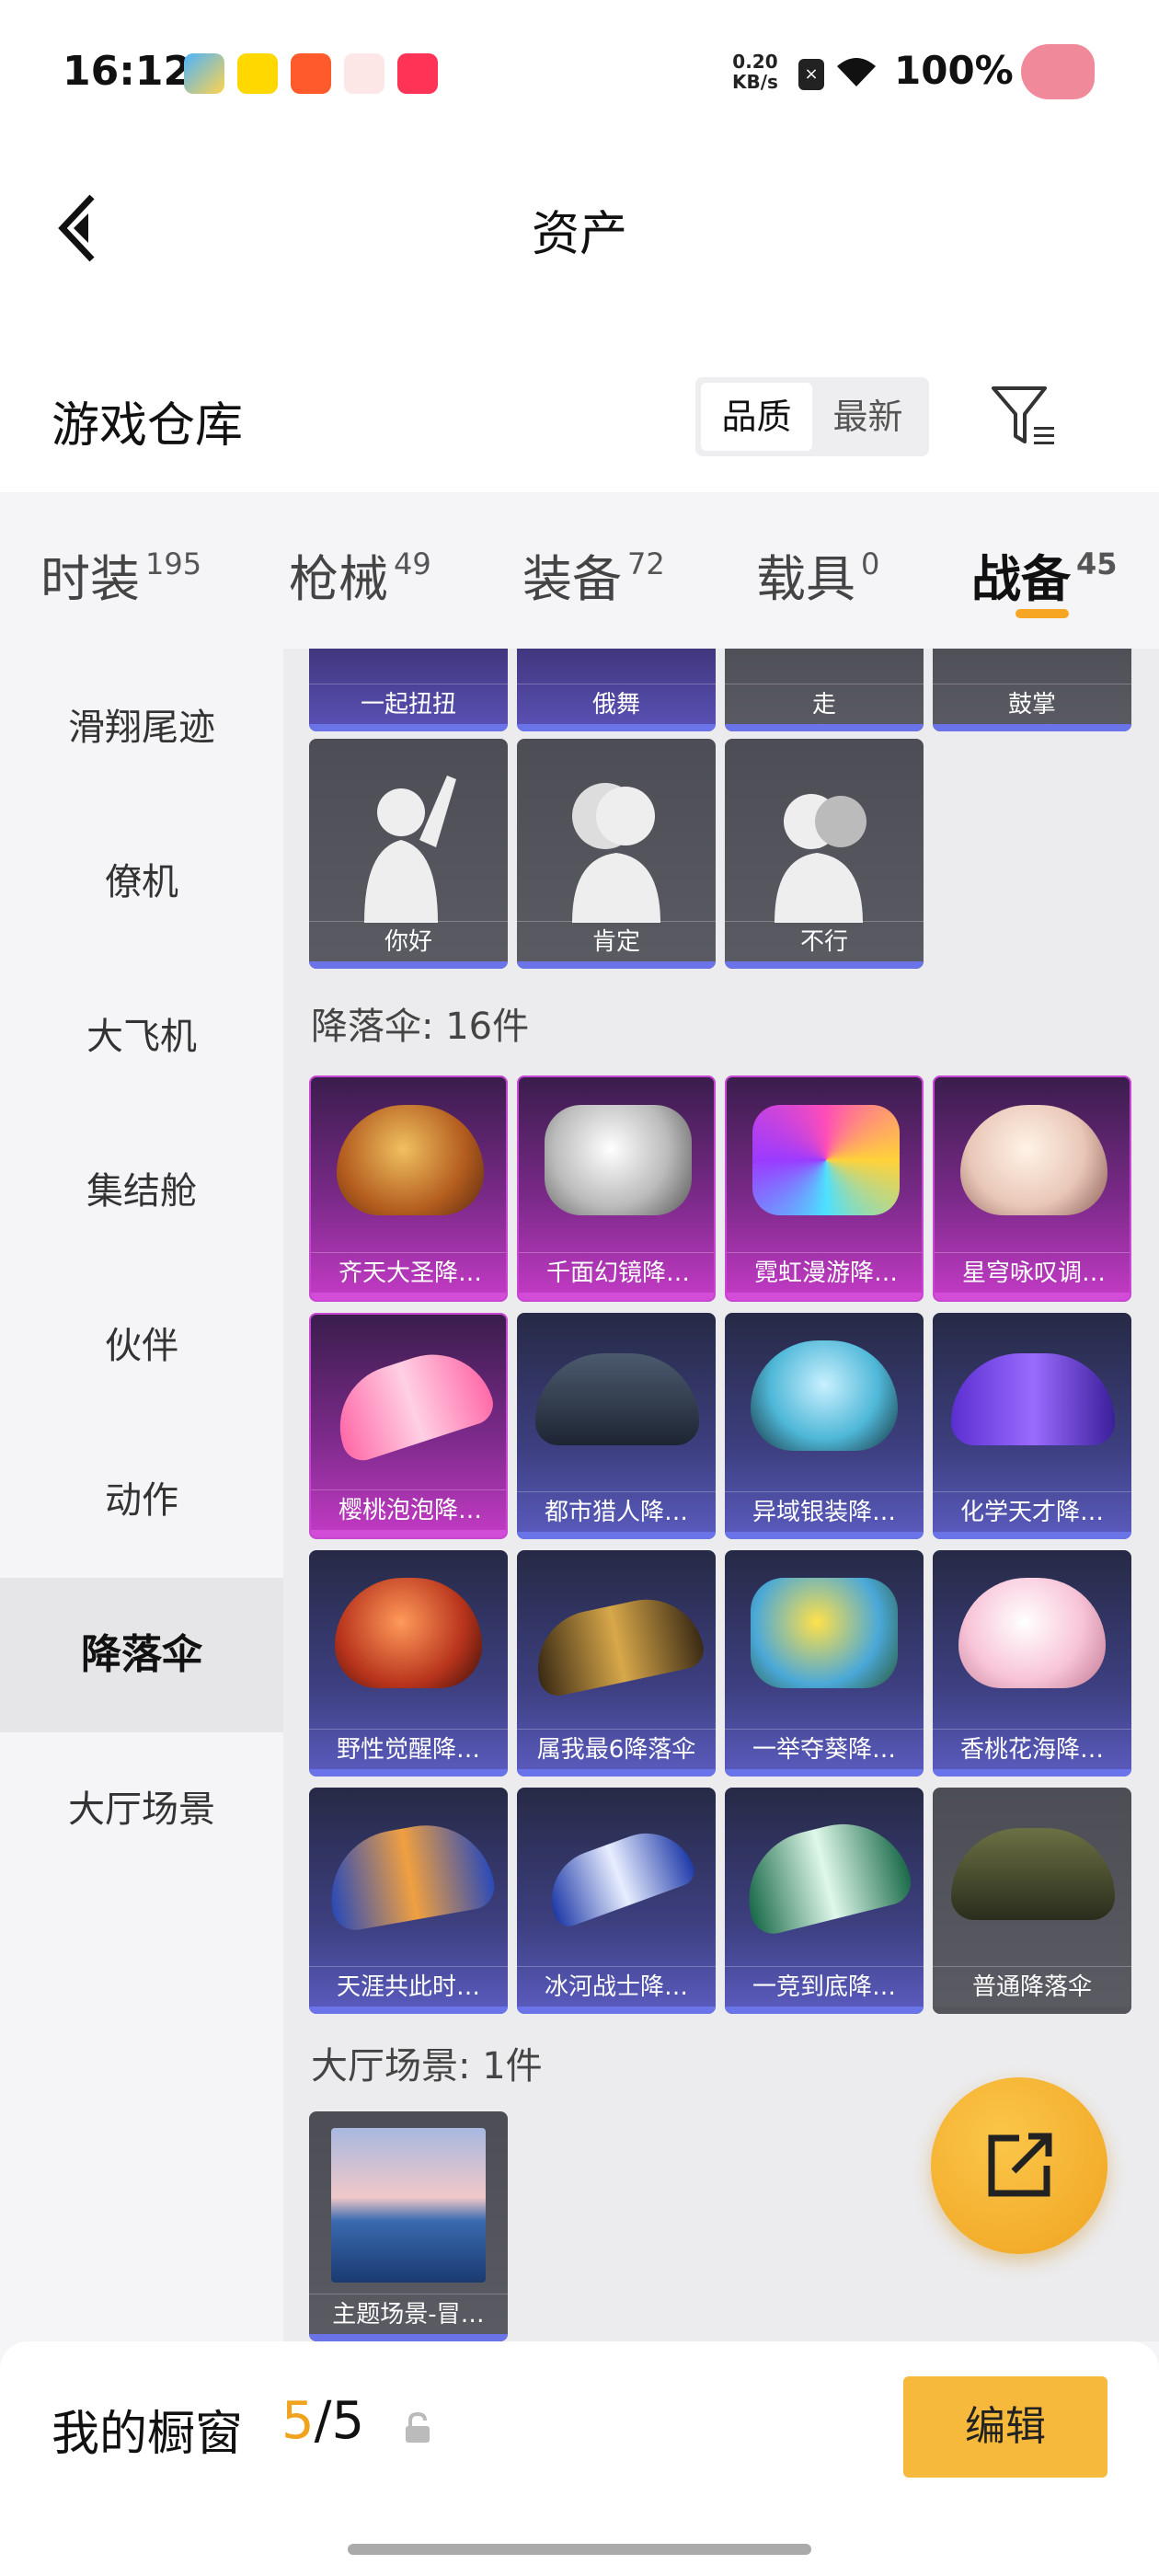  I want to click on sidebar-item-big-plane: 大飞机, so click(141, 1037).